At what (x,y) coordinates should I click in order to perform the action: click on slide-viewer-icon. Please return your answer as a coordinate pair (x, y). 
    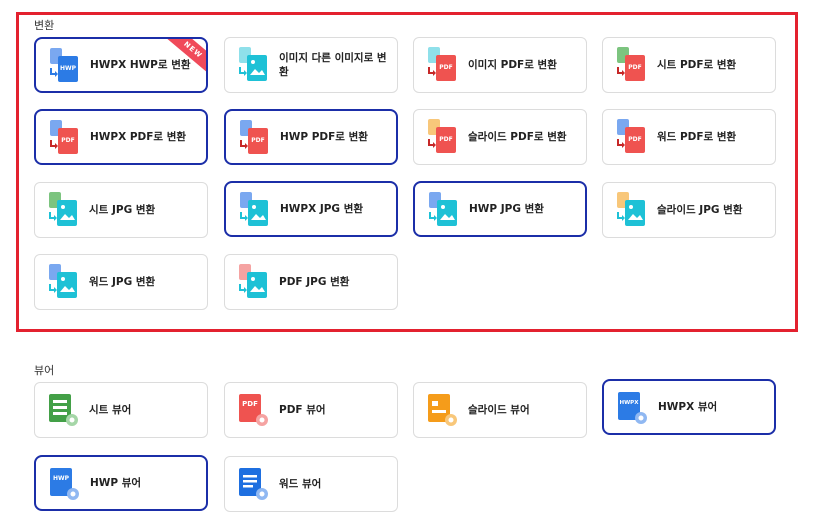
    Looking at the image, I should click on (442, 410).